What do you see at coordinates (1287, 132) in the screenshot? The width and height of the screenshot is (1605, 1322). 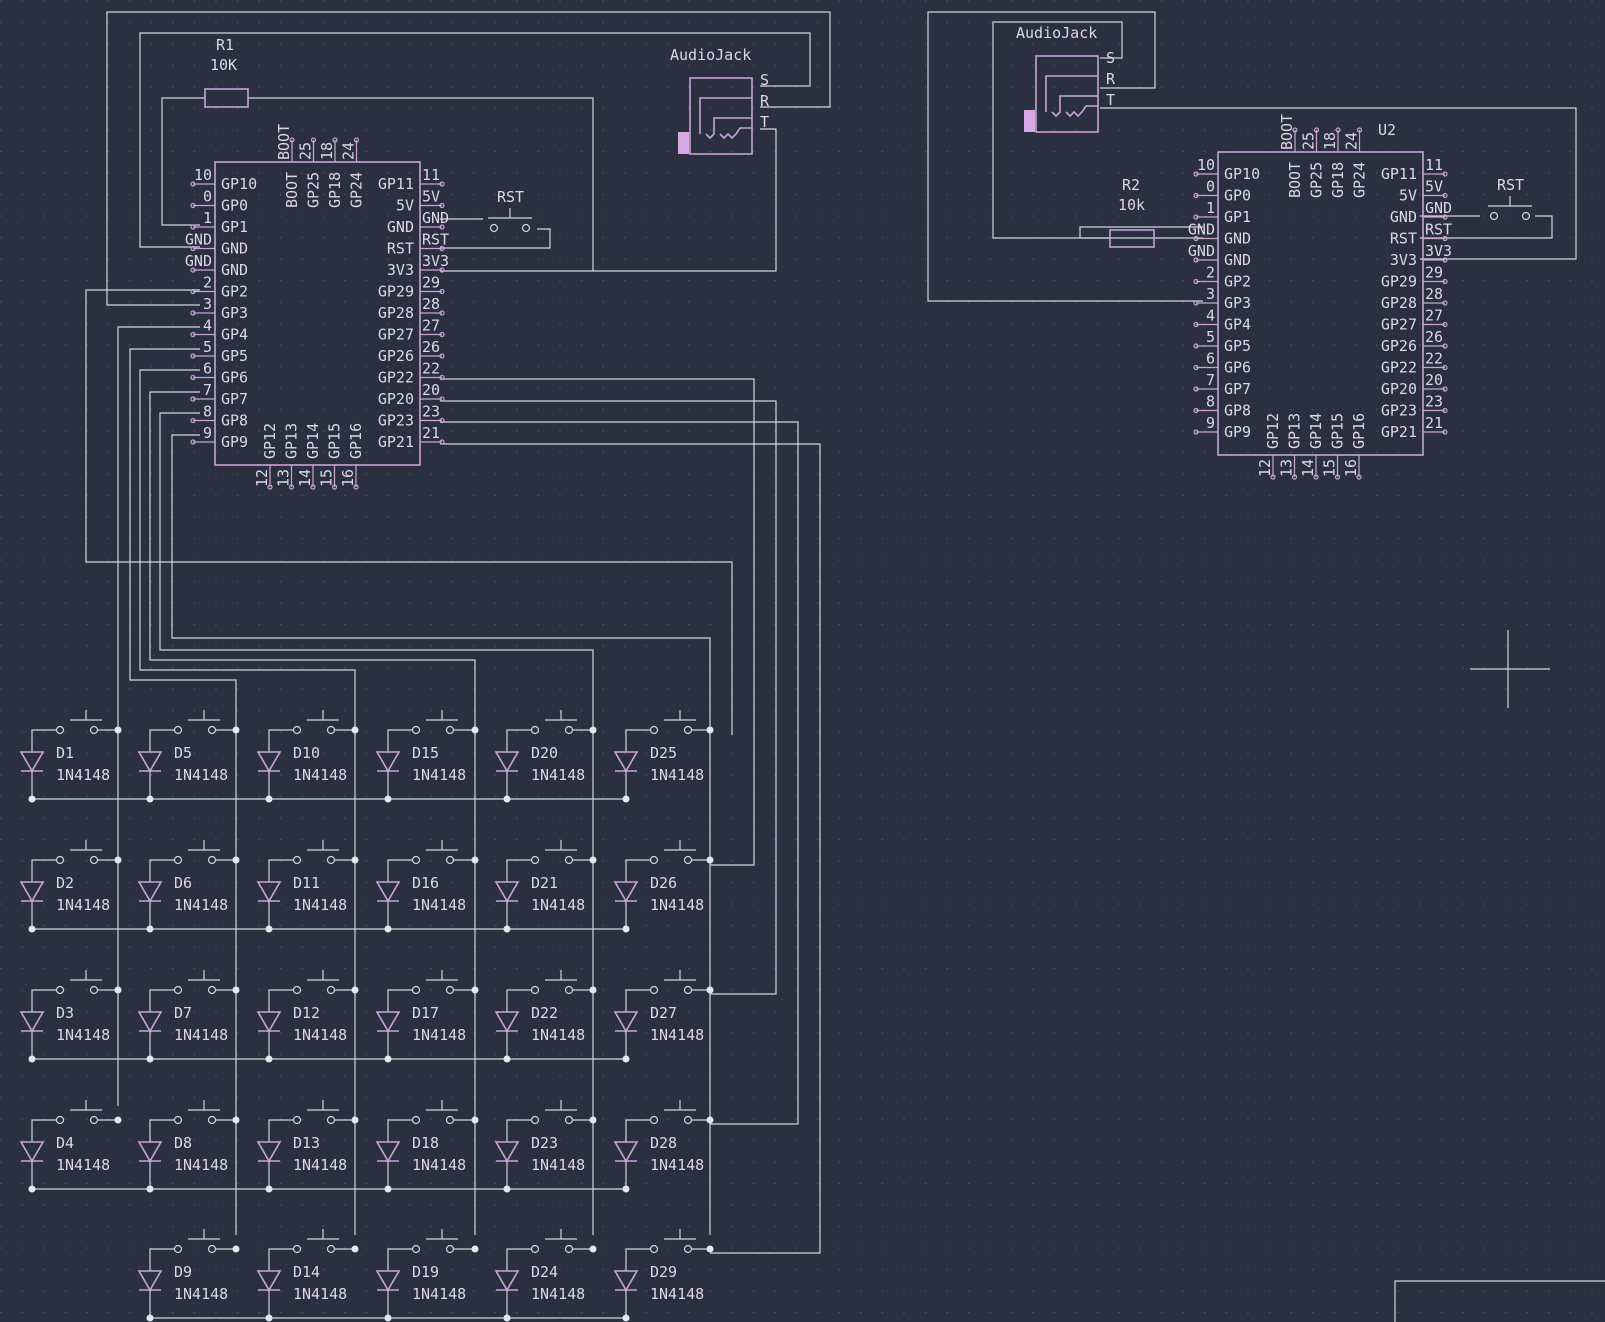 I see `pin-number: BOOT` at bounding box center [1287, 132].